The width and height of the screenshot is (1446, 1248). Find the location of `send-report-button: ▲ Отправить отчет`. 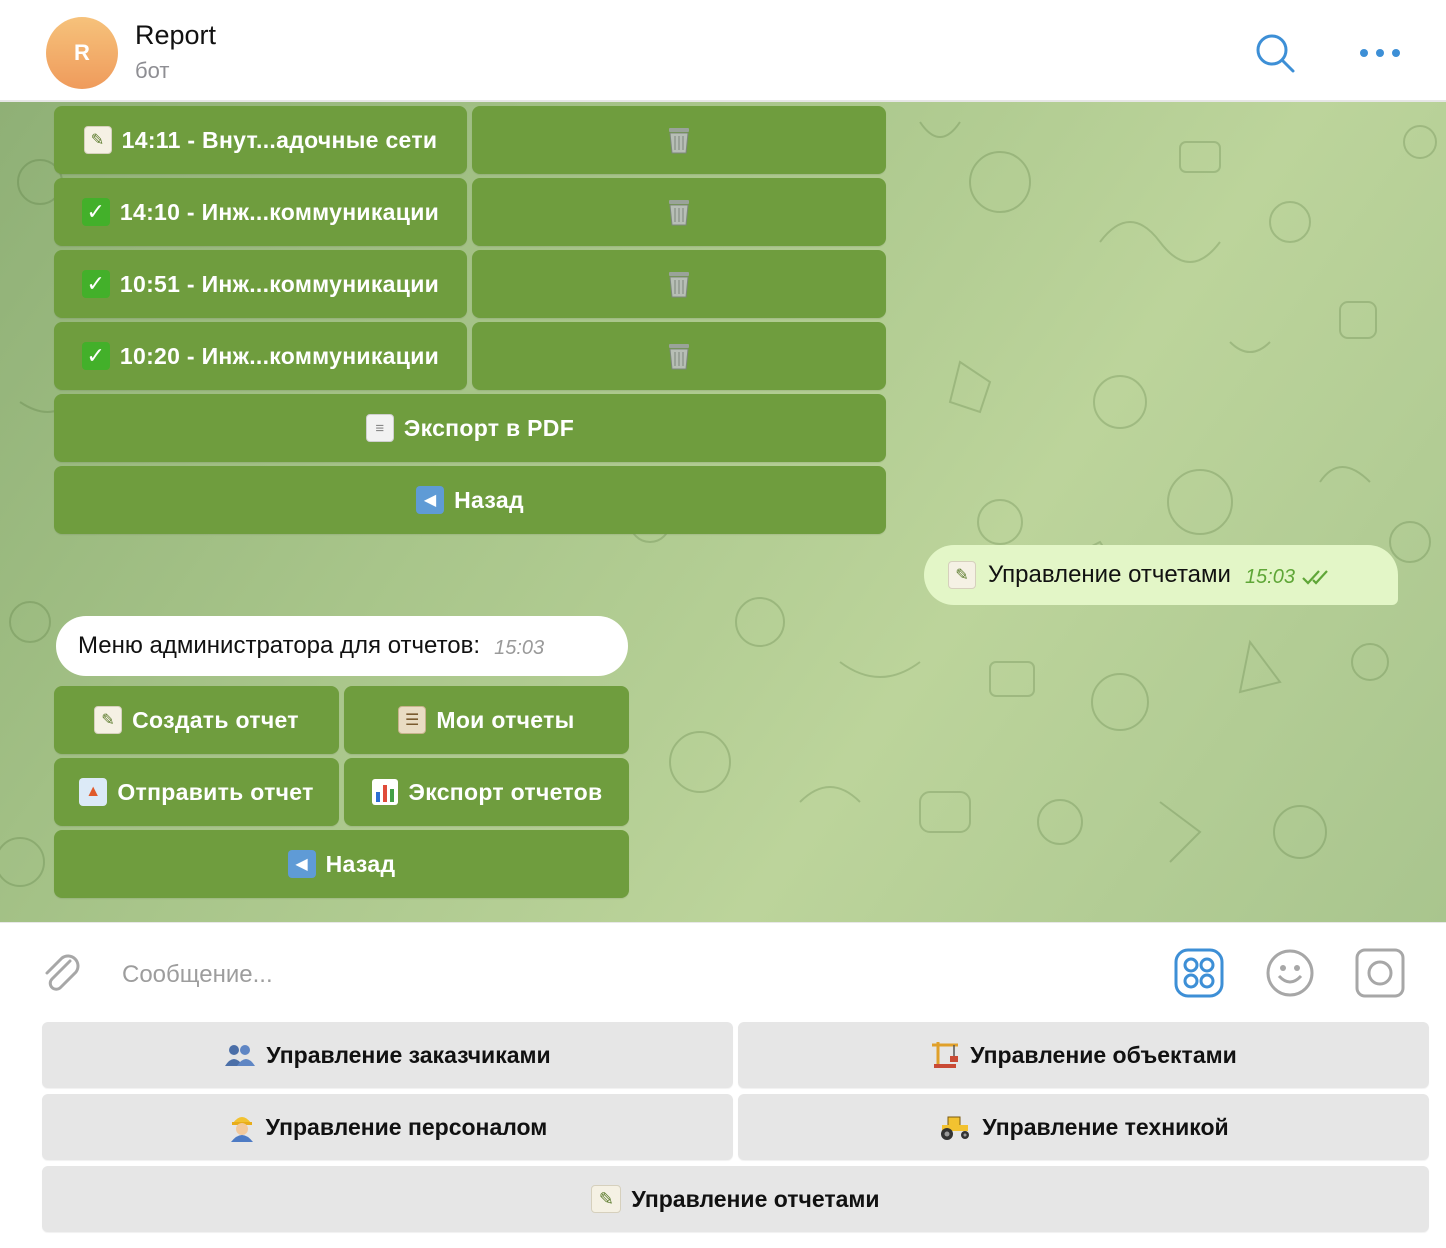

send-report-button: ▲ Отправить отчет is located at coordinates (196, 792).